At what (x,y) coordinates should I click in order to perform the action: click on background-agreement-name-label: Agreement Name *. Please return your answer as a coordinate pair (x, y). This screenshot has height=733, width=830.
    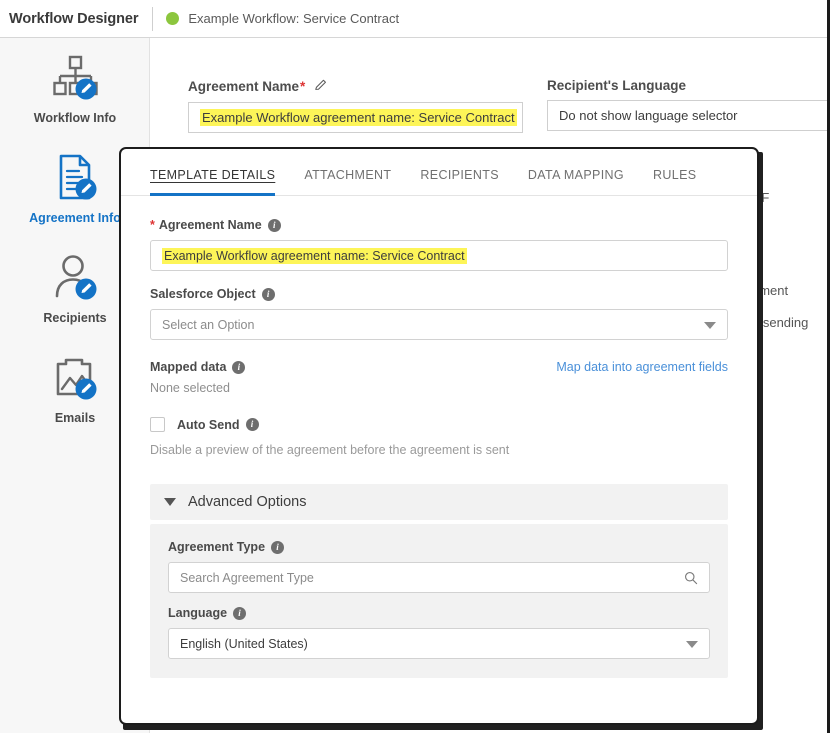
    Looking at the image, I should click on (355, 86).